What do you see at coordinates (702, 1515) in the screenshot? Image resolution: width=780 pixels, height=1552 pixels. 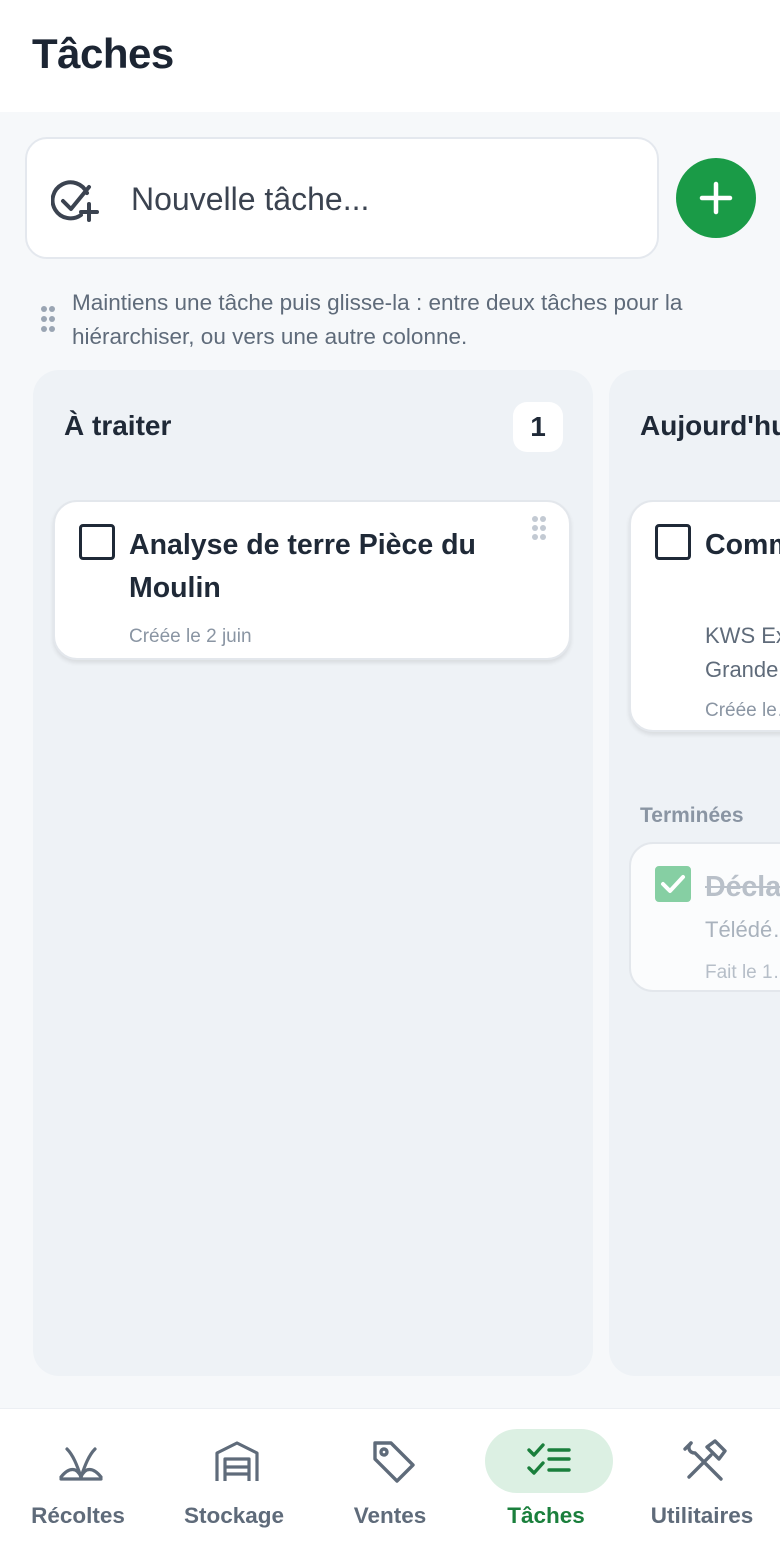 I see `nav-label: Utilitaires` at bounding box center [702, 1515].